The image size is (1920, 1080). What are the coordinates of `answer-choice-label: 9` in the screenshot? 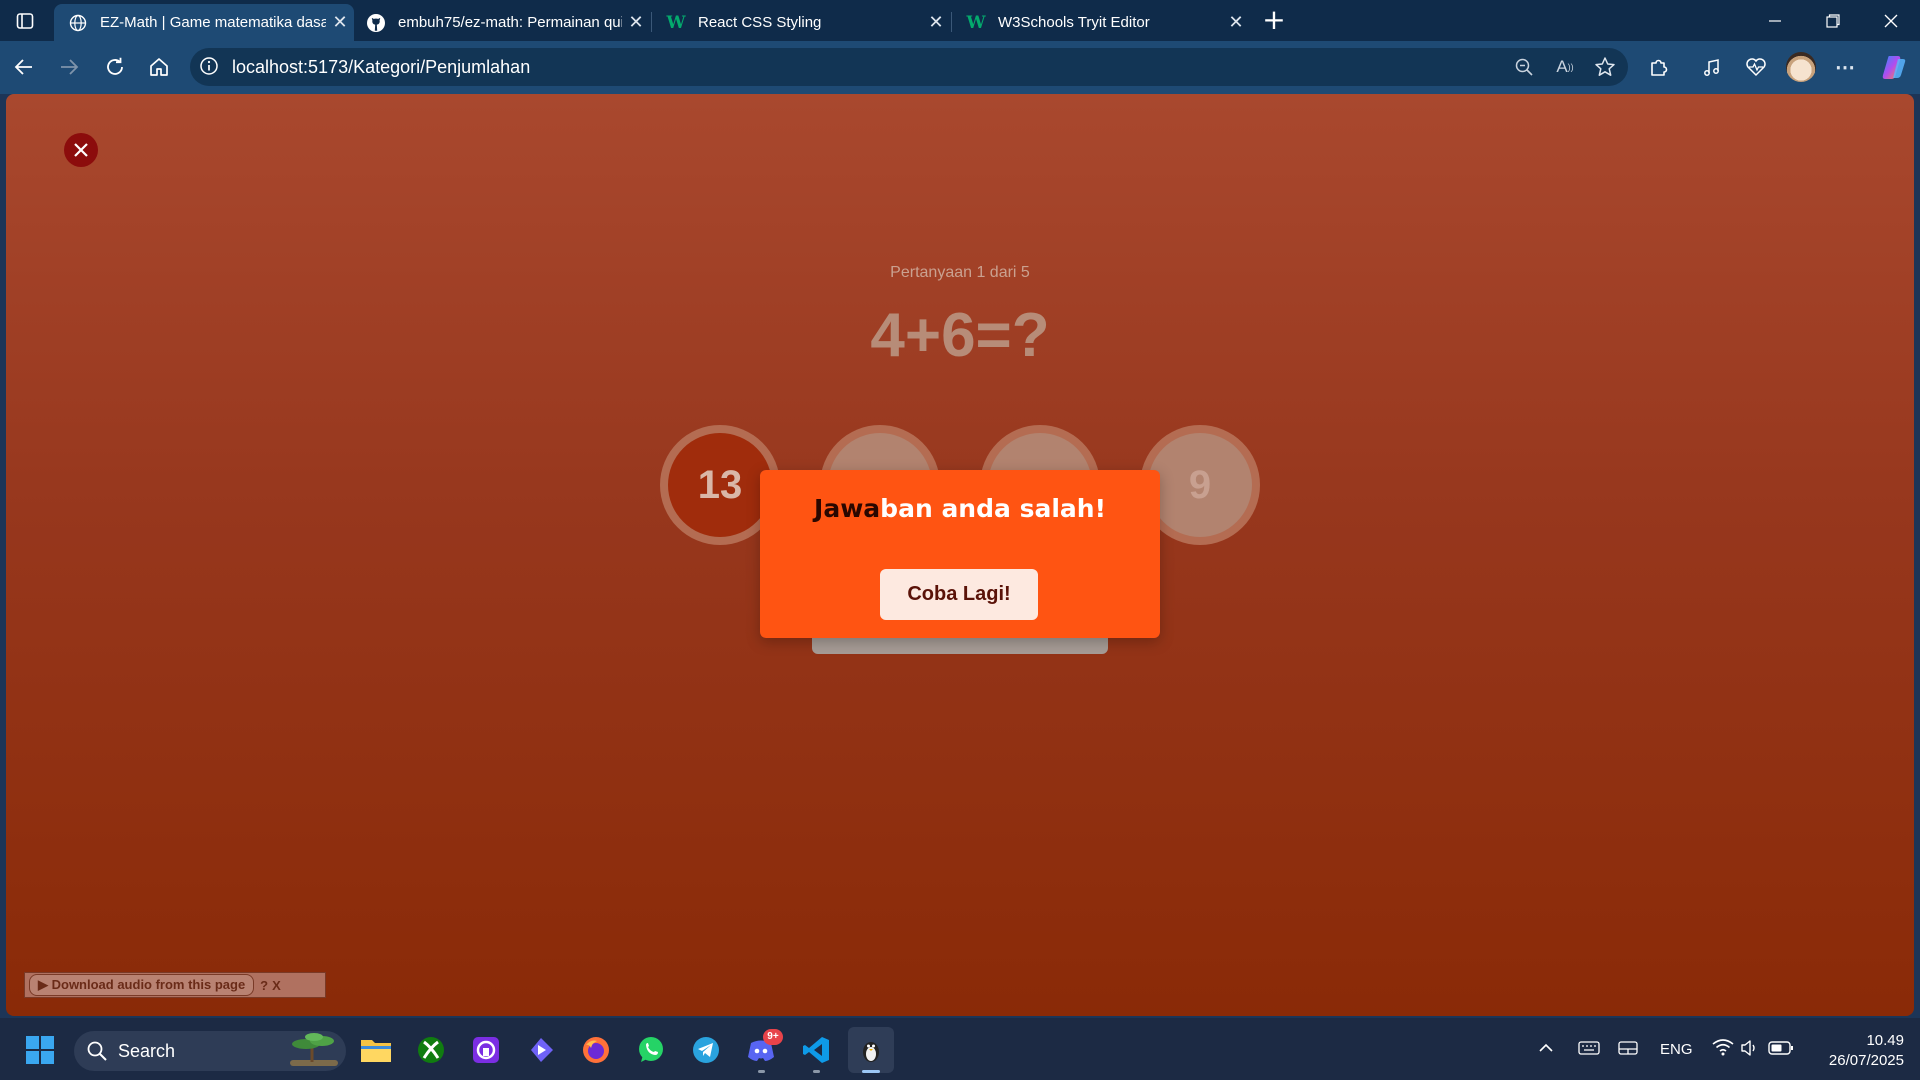 It's located at (1200, 485).